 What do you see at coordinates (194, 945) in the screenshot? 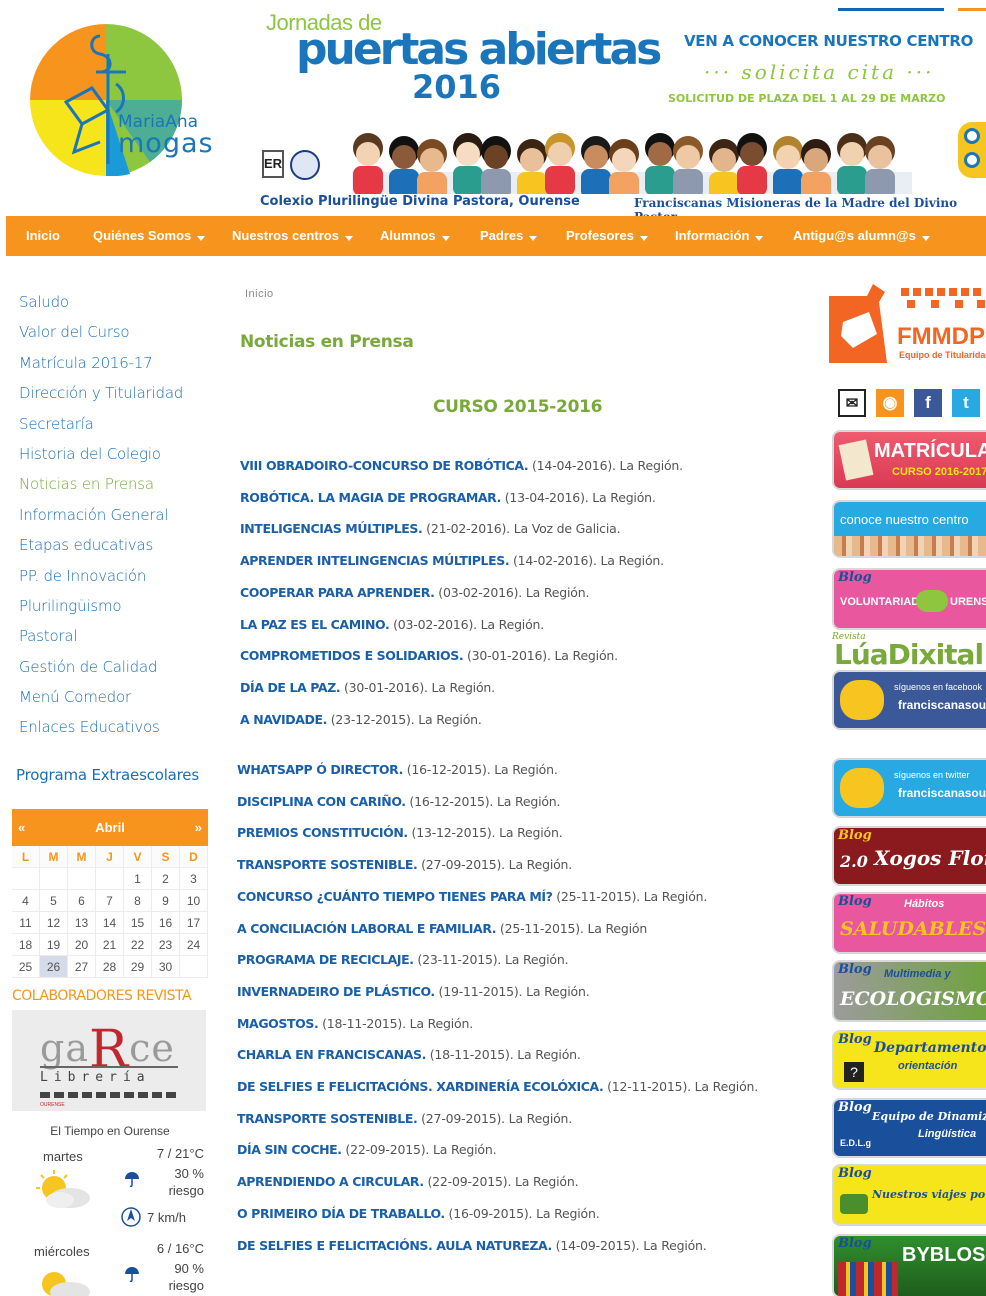
I see `calendar-day: 24` at bounding box center [194, 945].